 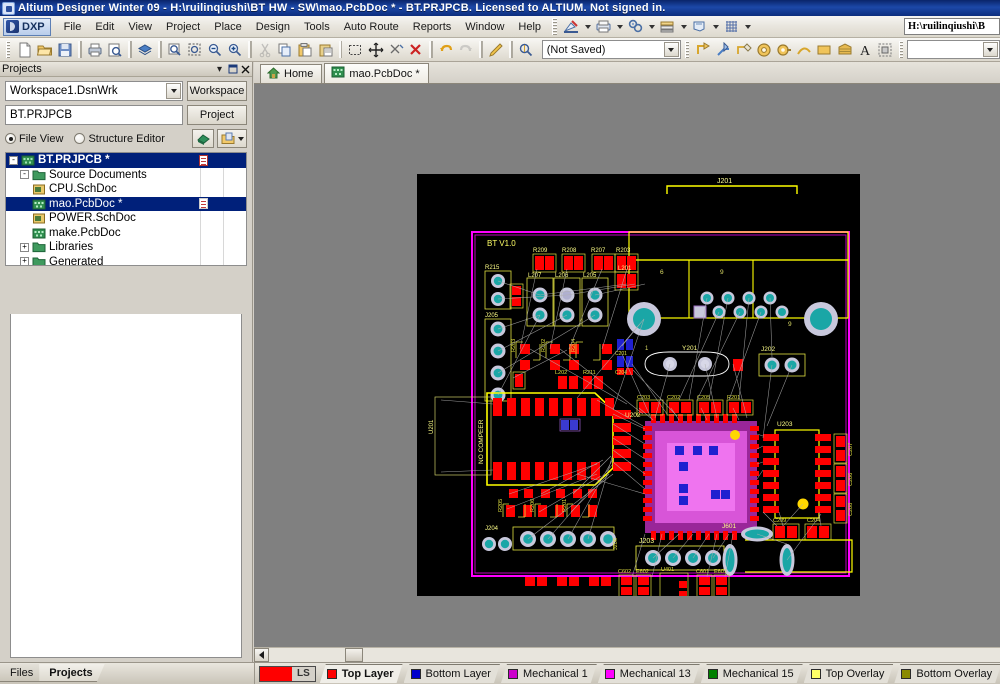 I want to click on zoom-selection-icon, so click(x=195, y=50).